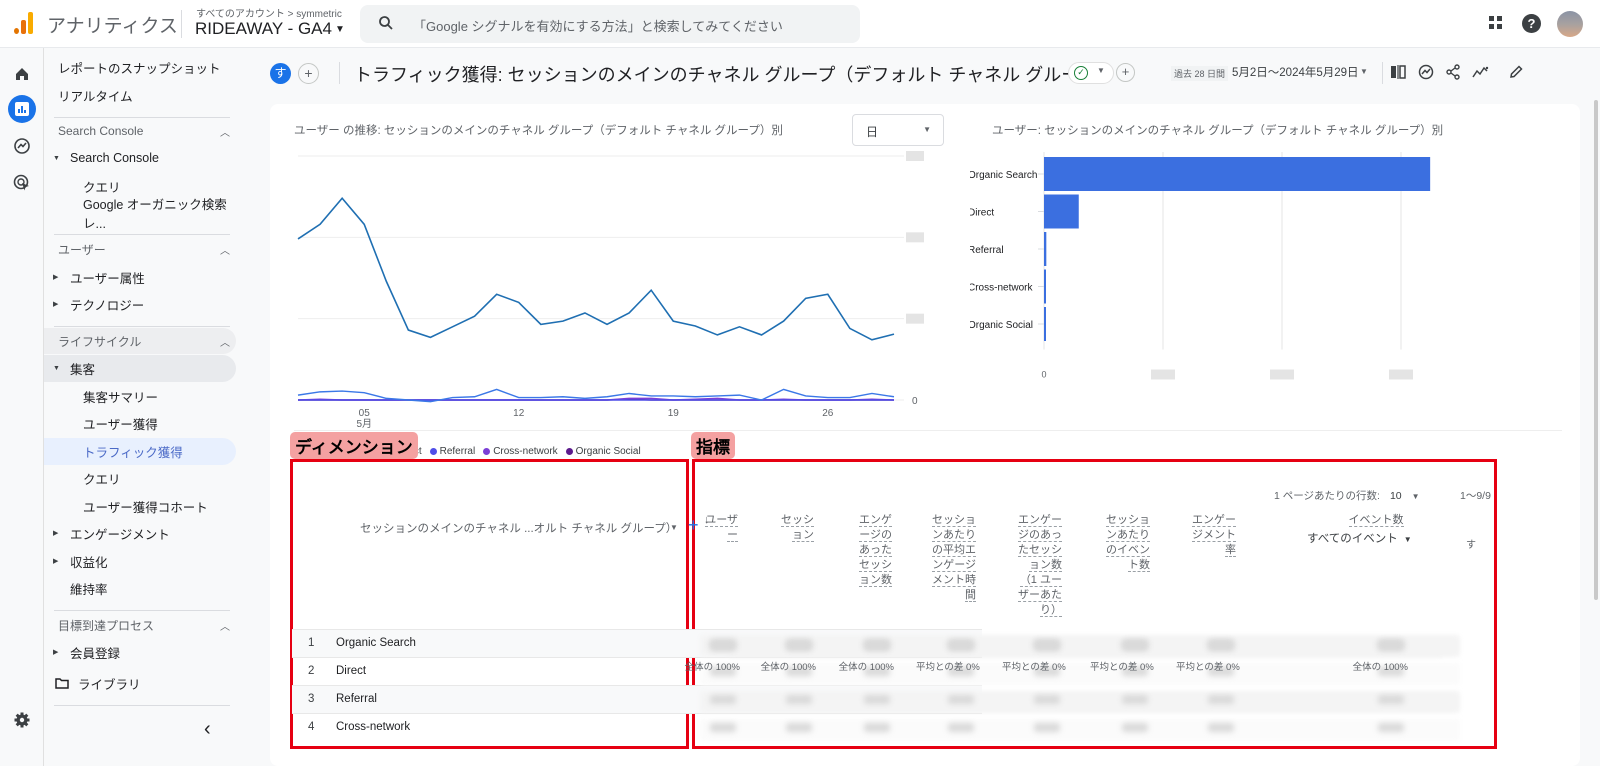  I want to click on rows-per-page-control: 1 ページあたりの行数: 10 ▼, so click(1347, 495).